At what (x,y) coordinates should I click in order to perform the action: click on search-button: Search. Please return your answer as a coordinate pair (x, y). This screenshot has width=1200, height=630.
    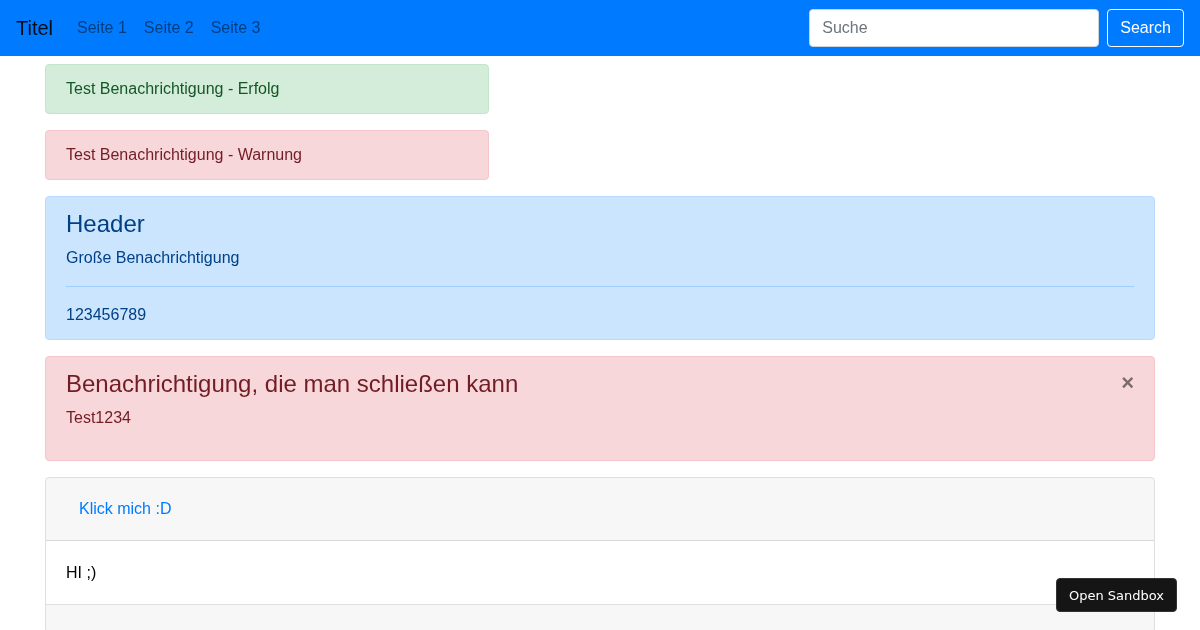
    Looking at the image, I should click on (1145, 28).